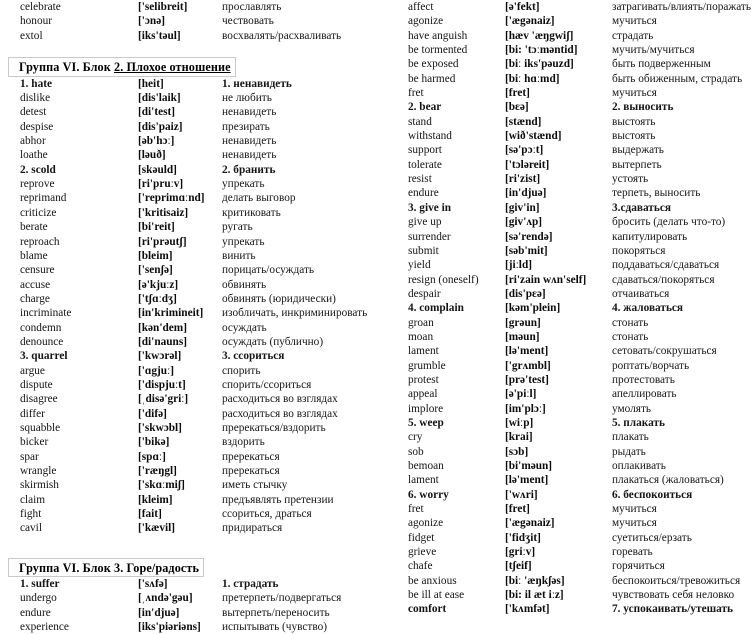 Image resolution: width=756 pixels, height=634 pixels. I want to click on vocab-row: despise [dis'paiz] презирать, so click(195, 127).